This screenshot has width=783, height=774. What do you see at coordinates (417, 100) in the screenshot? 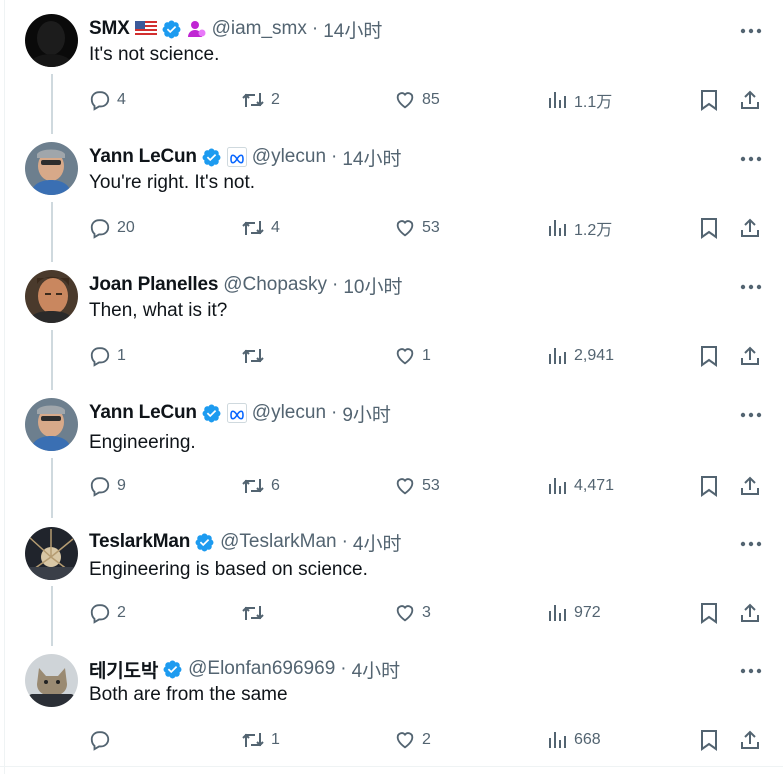
I see `like-button: 85` at bounding box center [417, 100].